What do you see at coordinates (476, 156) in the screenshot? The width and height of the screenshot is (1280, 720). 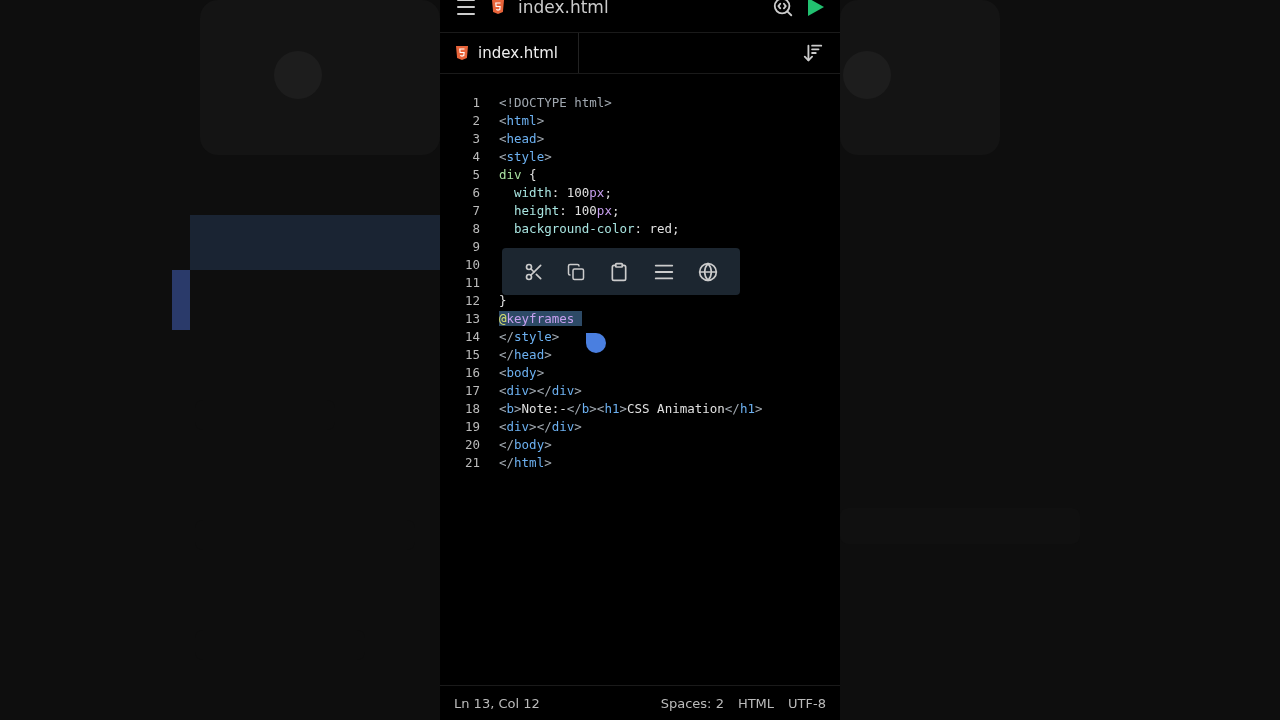 I see `line-number: 4` at bounding box center [476, 156].